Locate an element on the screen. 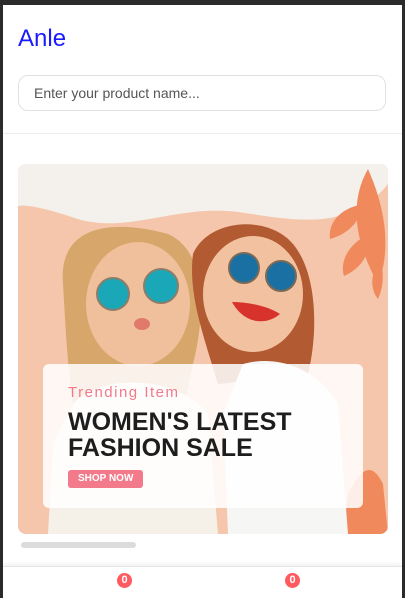 The image size is (405, 599). shop-now-button: SHOP NOW is located at coordinates (106, 479).